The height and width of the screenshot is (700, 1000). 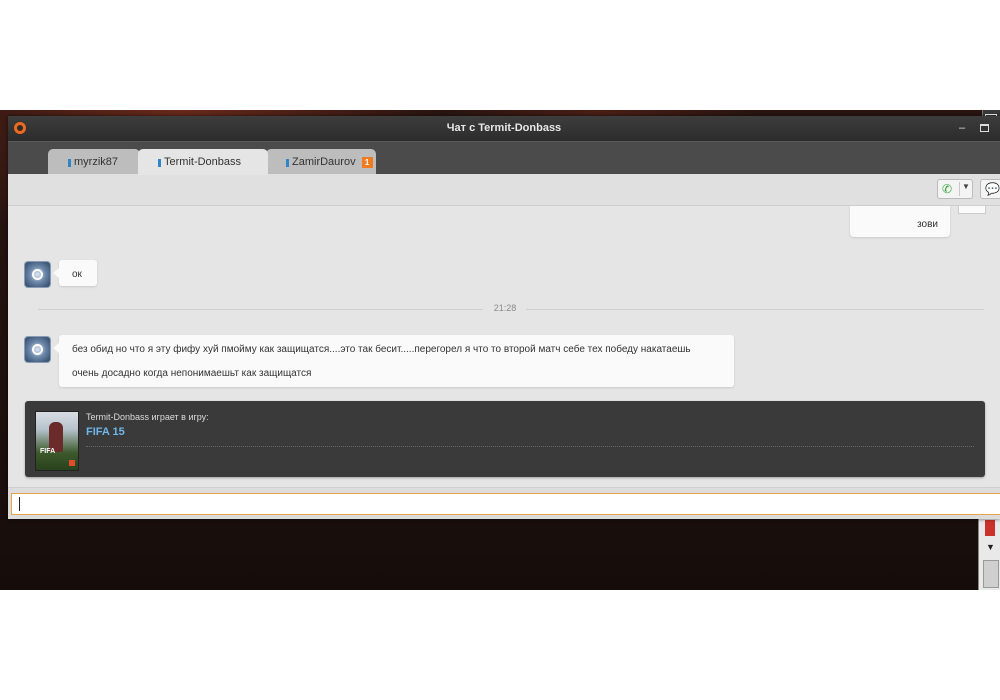 I want to click on incoming-message: ок, so click(x=75, y=273).